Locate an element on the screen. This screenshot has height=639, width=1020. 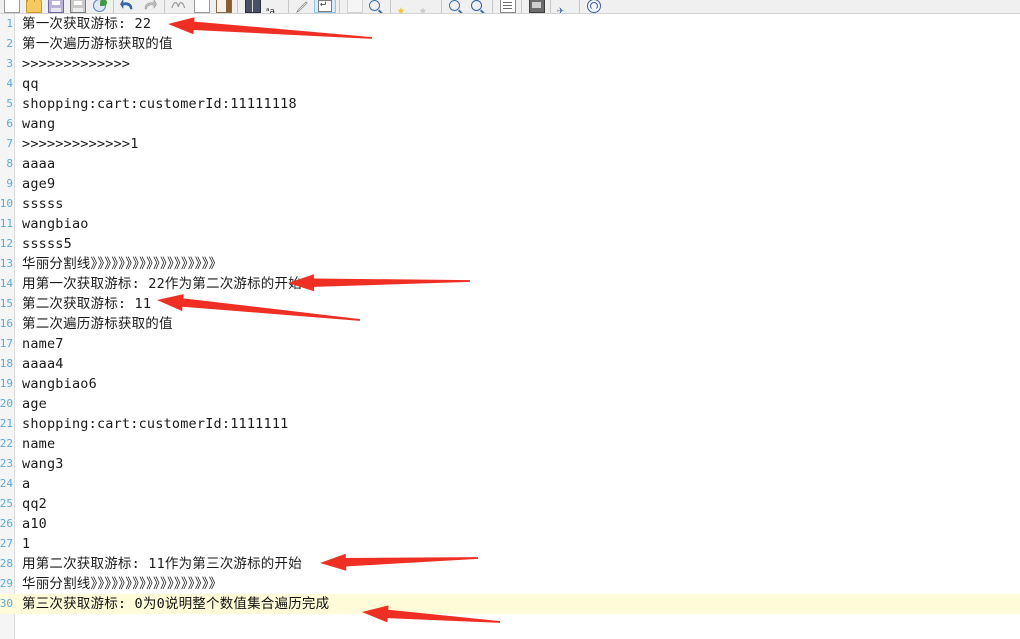
zoom-out-icon is located at coordinates (478, 6).